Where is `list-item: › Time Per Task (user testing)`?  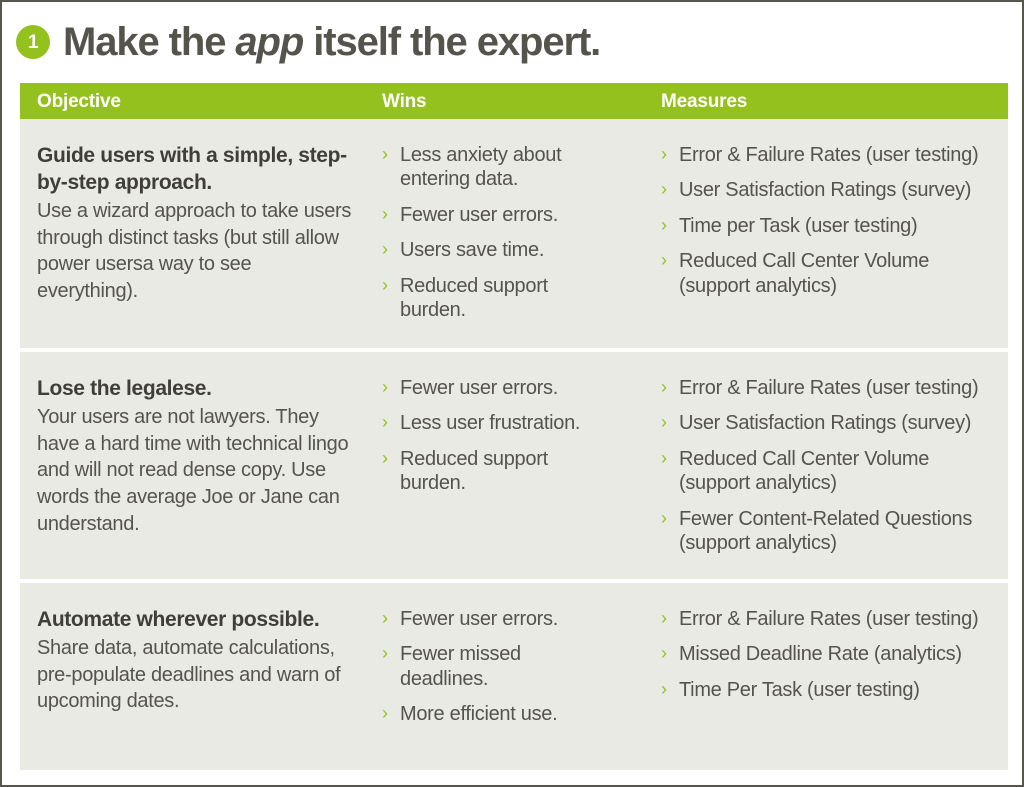
list-item: › Time Per Task (user testing) is located at coordinates (826, 690).